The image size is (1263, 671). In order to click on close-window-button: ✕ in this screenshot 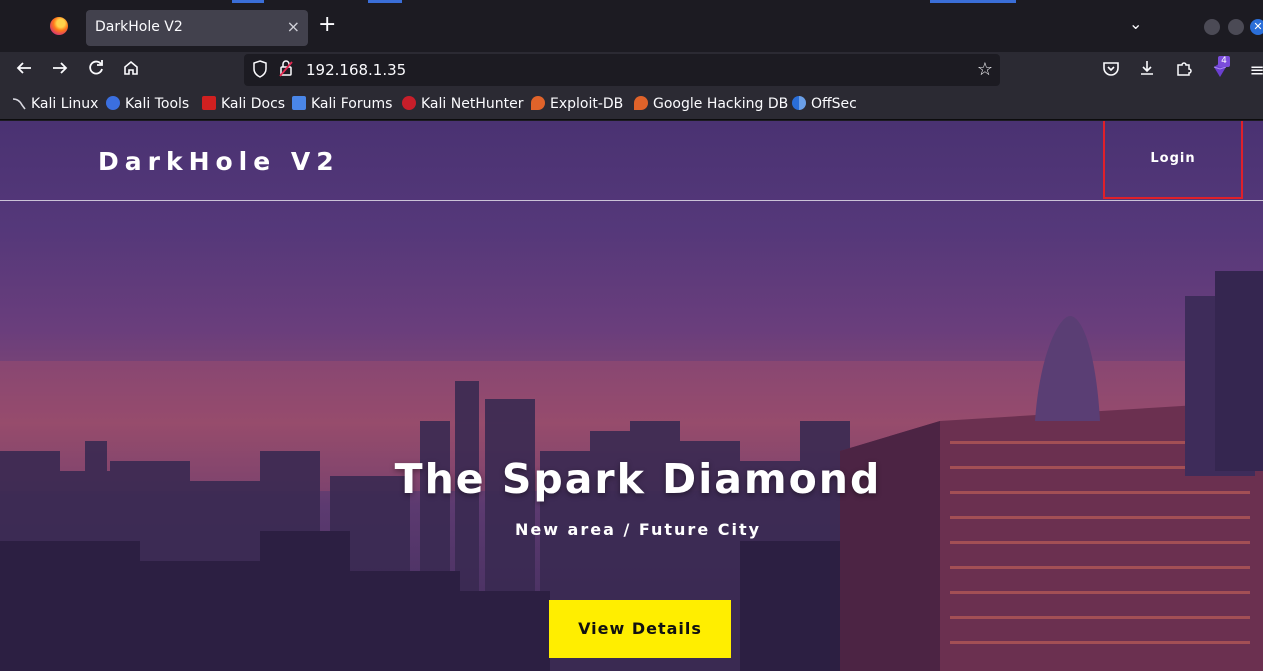, I will do `click(1256, 27)`.